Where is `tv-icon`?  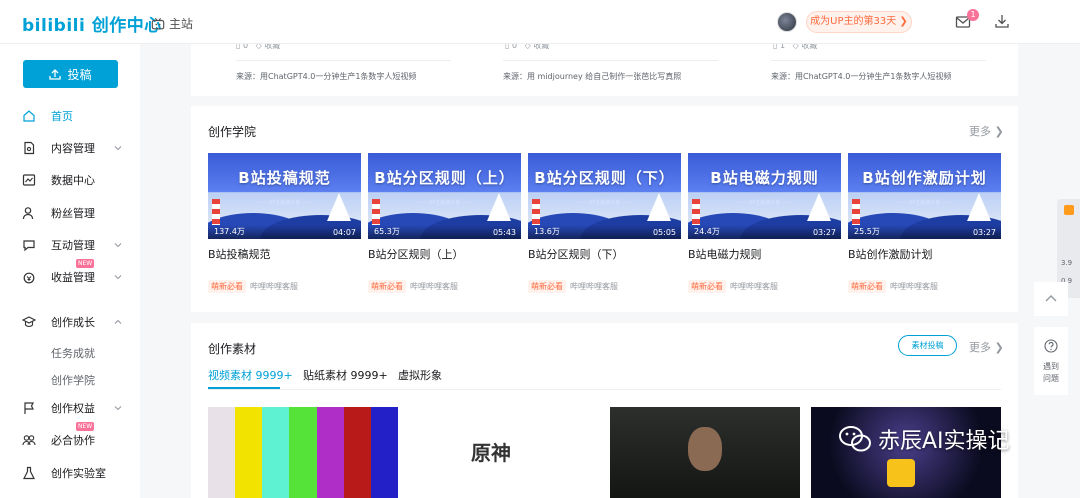
tv-icon is located at coordinates (158, 23).